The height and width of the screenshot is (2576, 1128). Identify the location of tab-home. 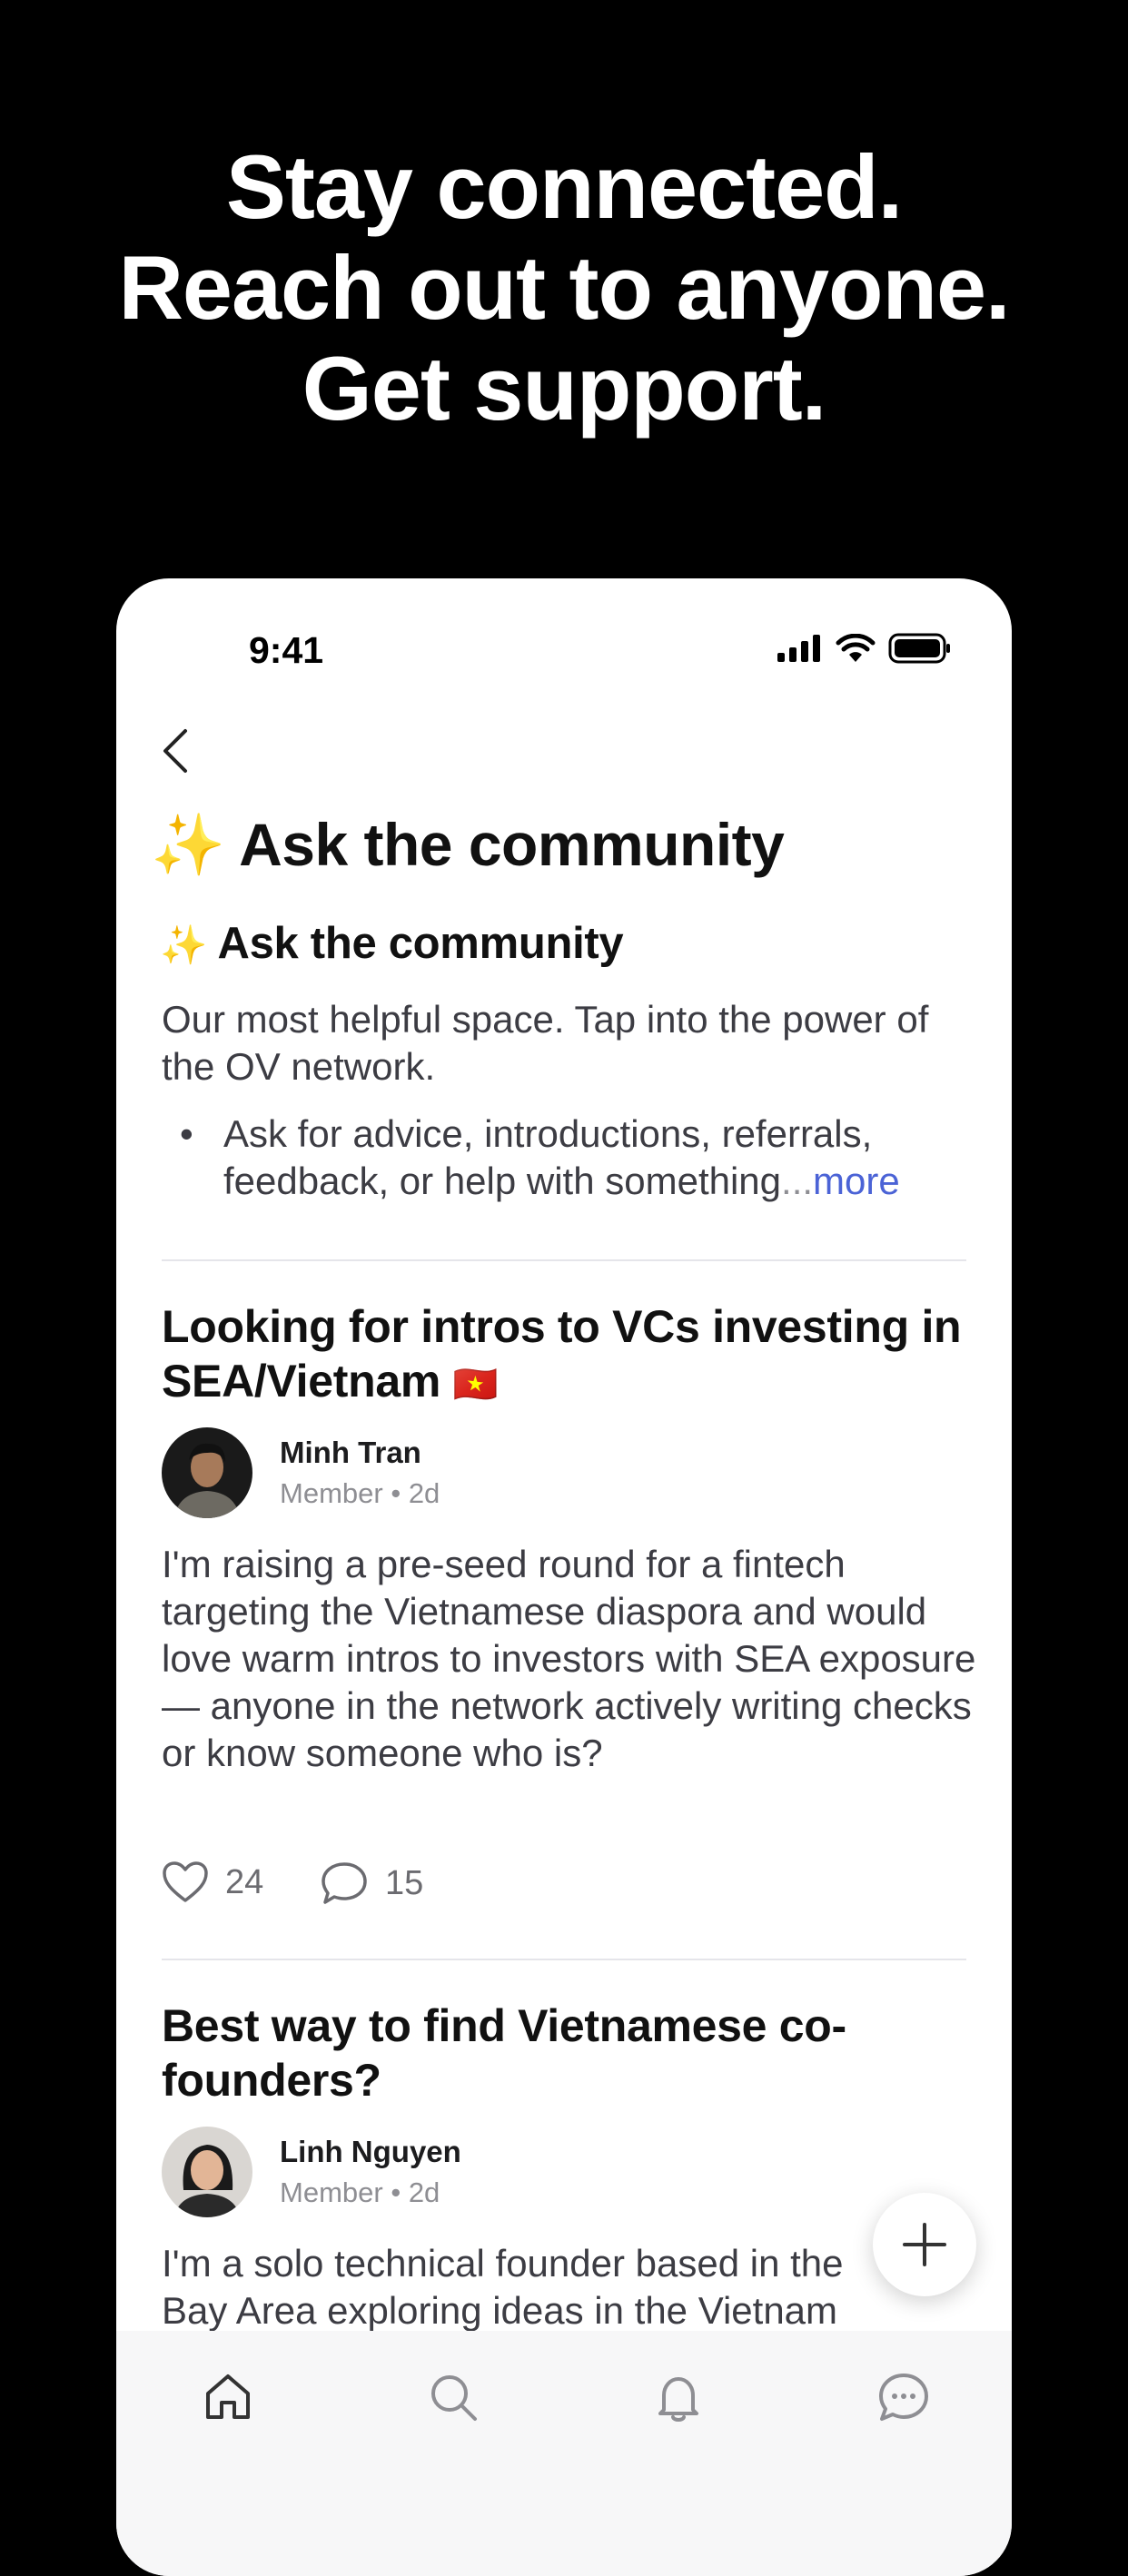
(228, 2397).